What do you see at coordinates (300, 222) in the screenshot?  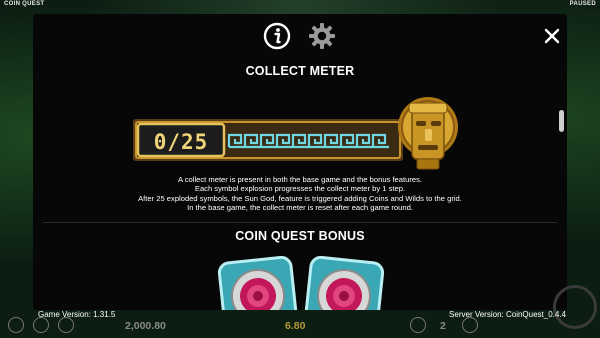 I see `section-divider` at bounding box center [300, 222].